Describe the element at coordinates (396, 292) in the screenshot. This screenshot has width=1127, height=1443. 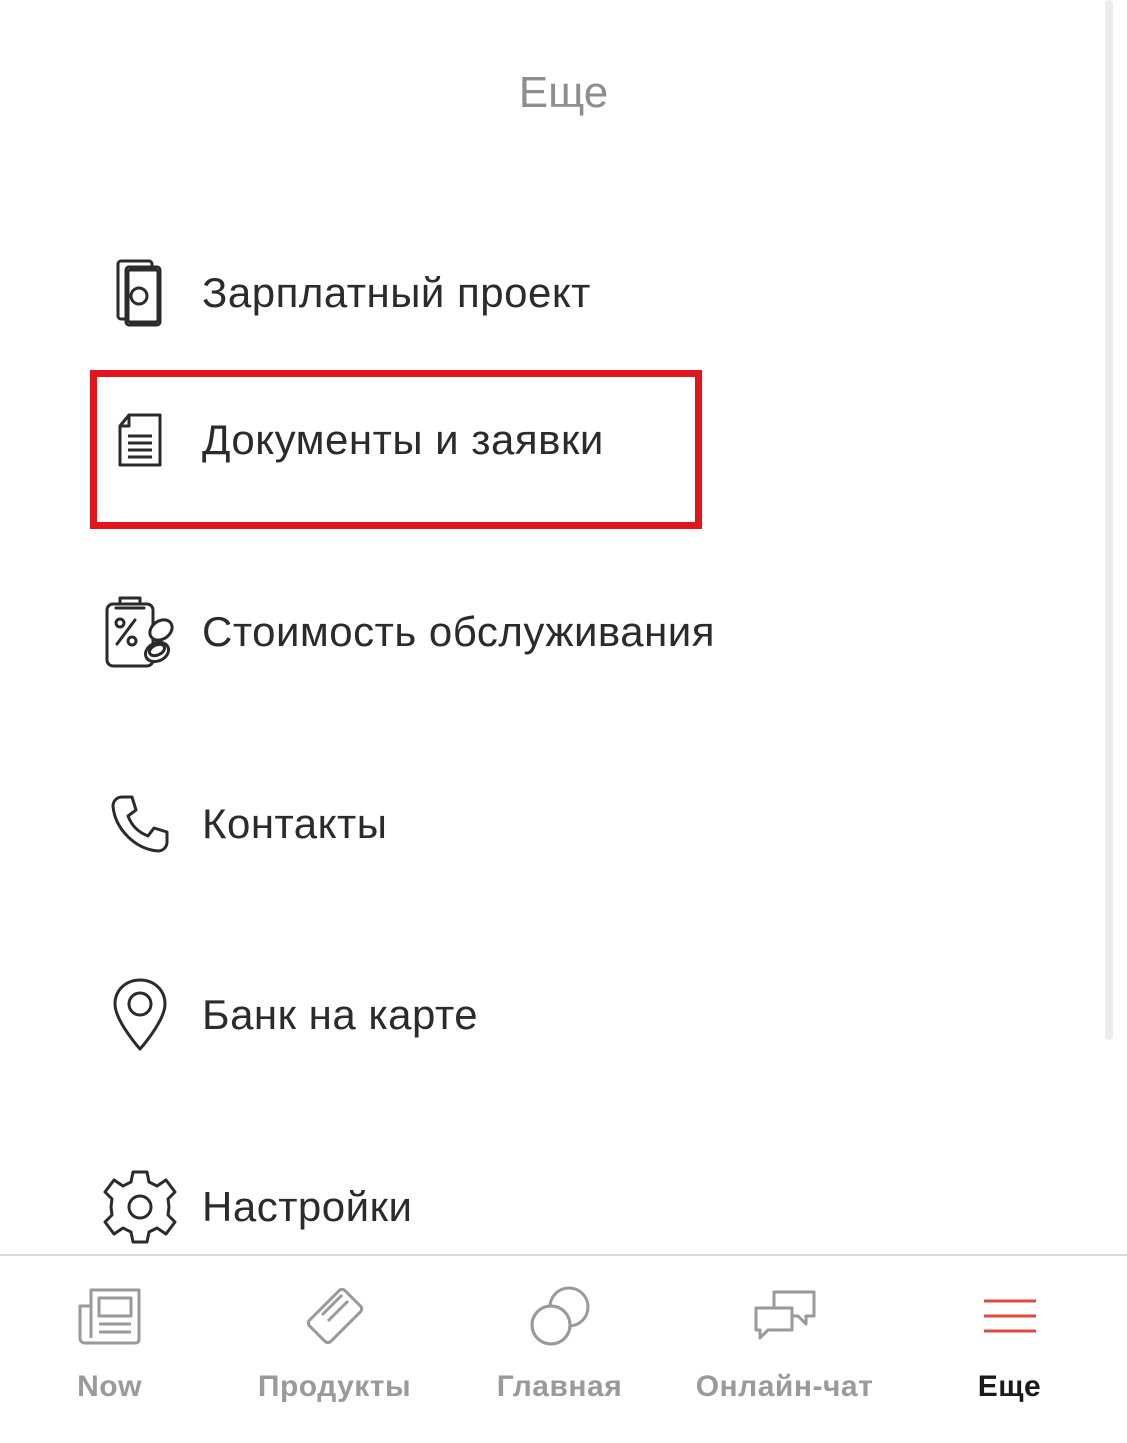
I see `menu-item-label: Зарплатный проект` at that location.